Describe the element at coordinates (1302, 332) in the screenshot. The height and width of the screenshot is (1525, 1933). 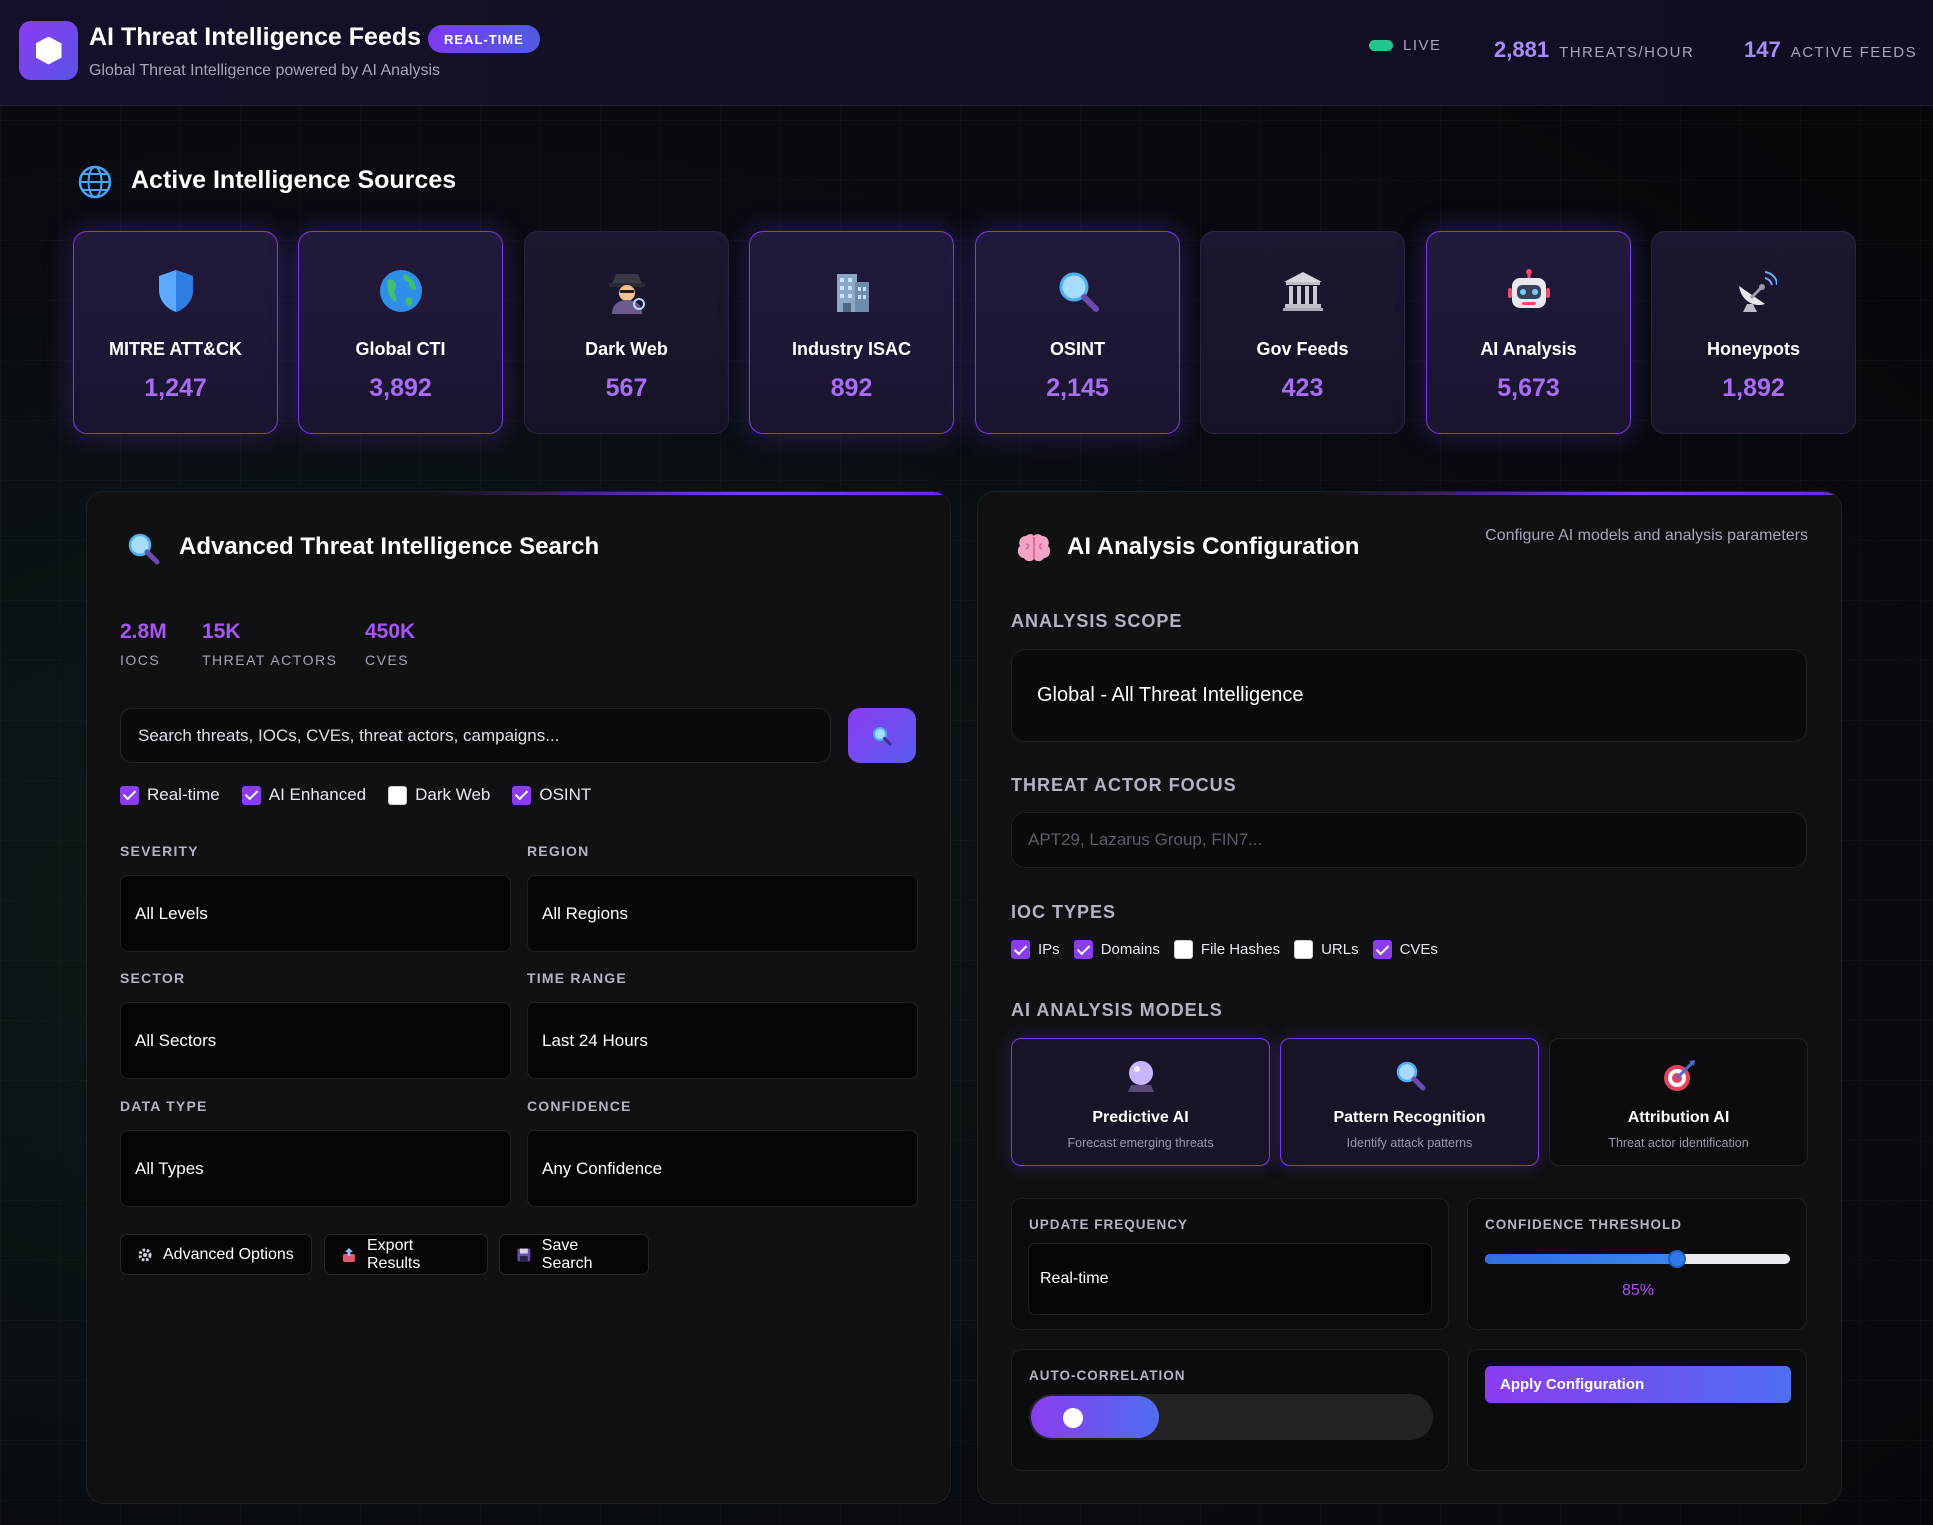
I see `source-card-gov-feeds: Gov Feeds 423` at that location.